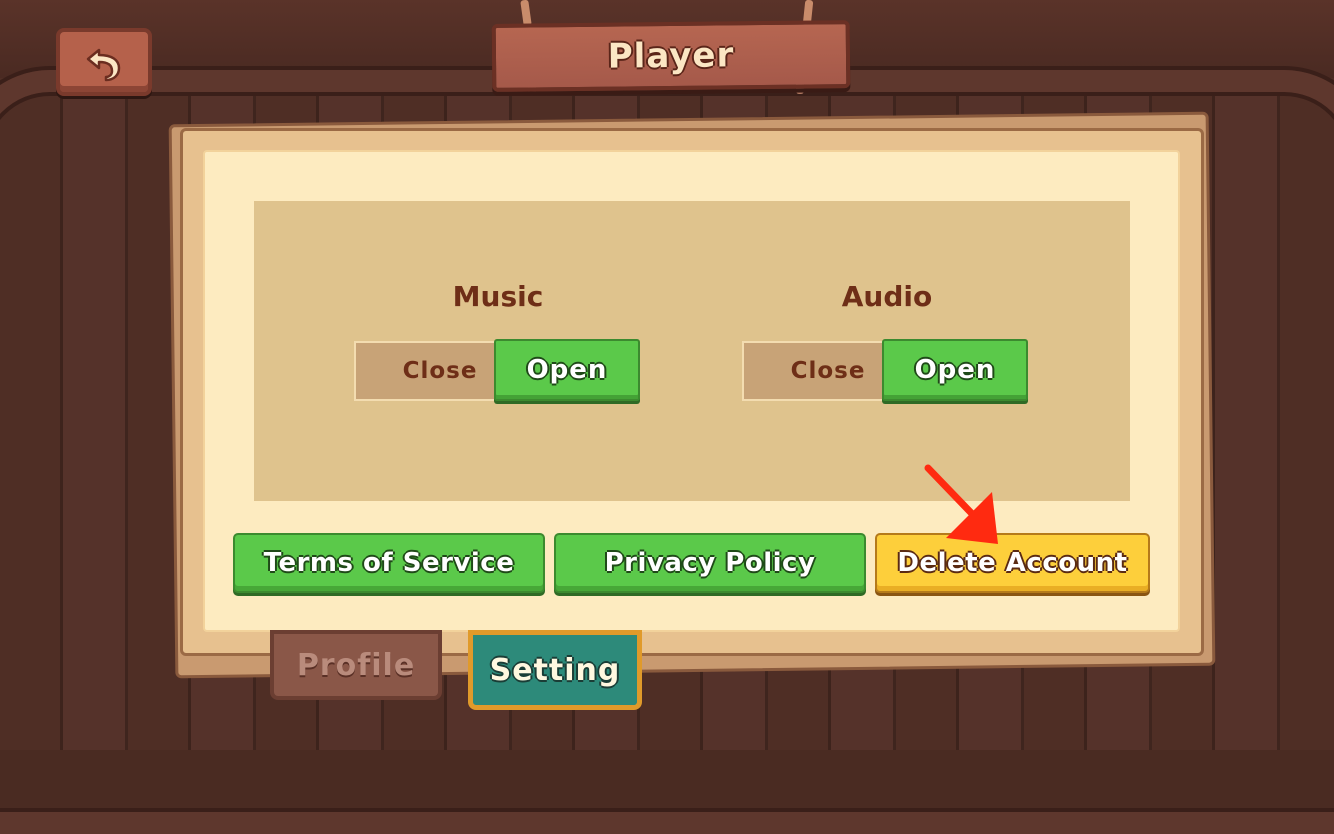 The image size is (1334, 834). I want to click on audio-open-button: Open, so click(955, 370).